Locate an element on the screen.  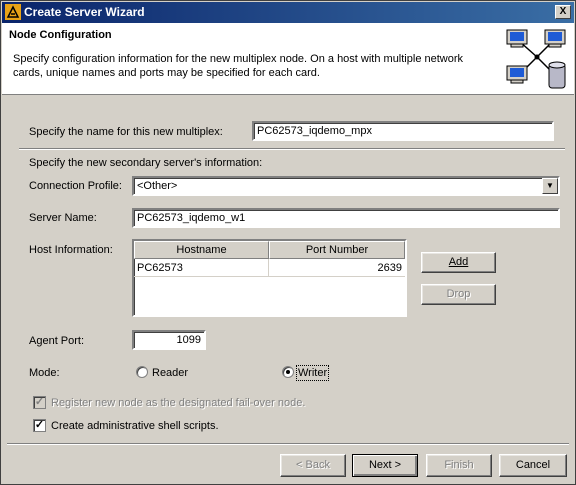
connection-profile-value: <Other> is located at coordinates (157, 186).